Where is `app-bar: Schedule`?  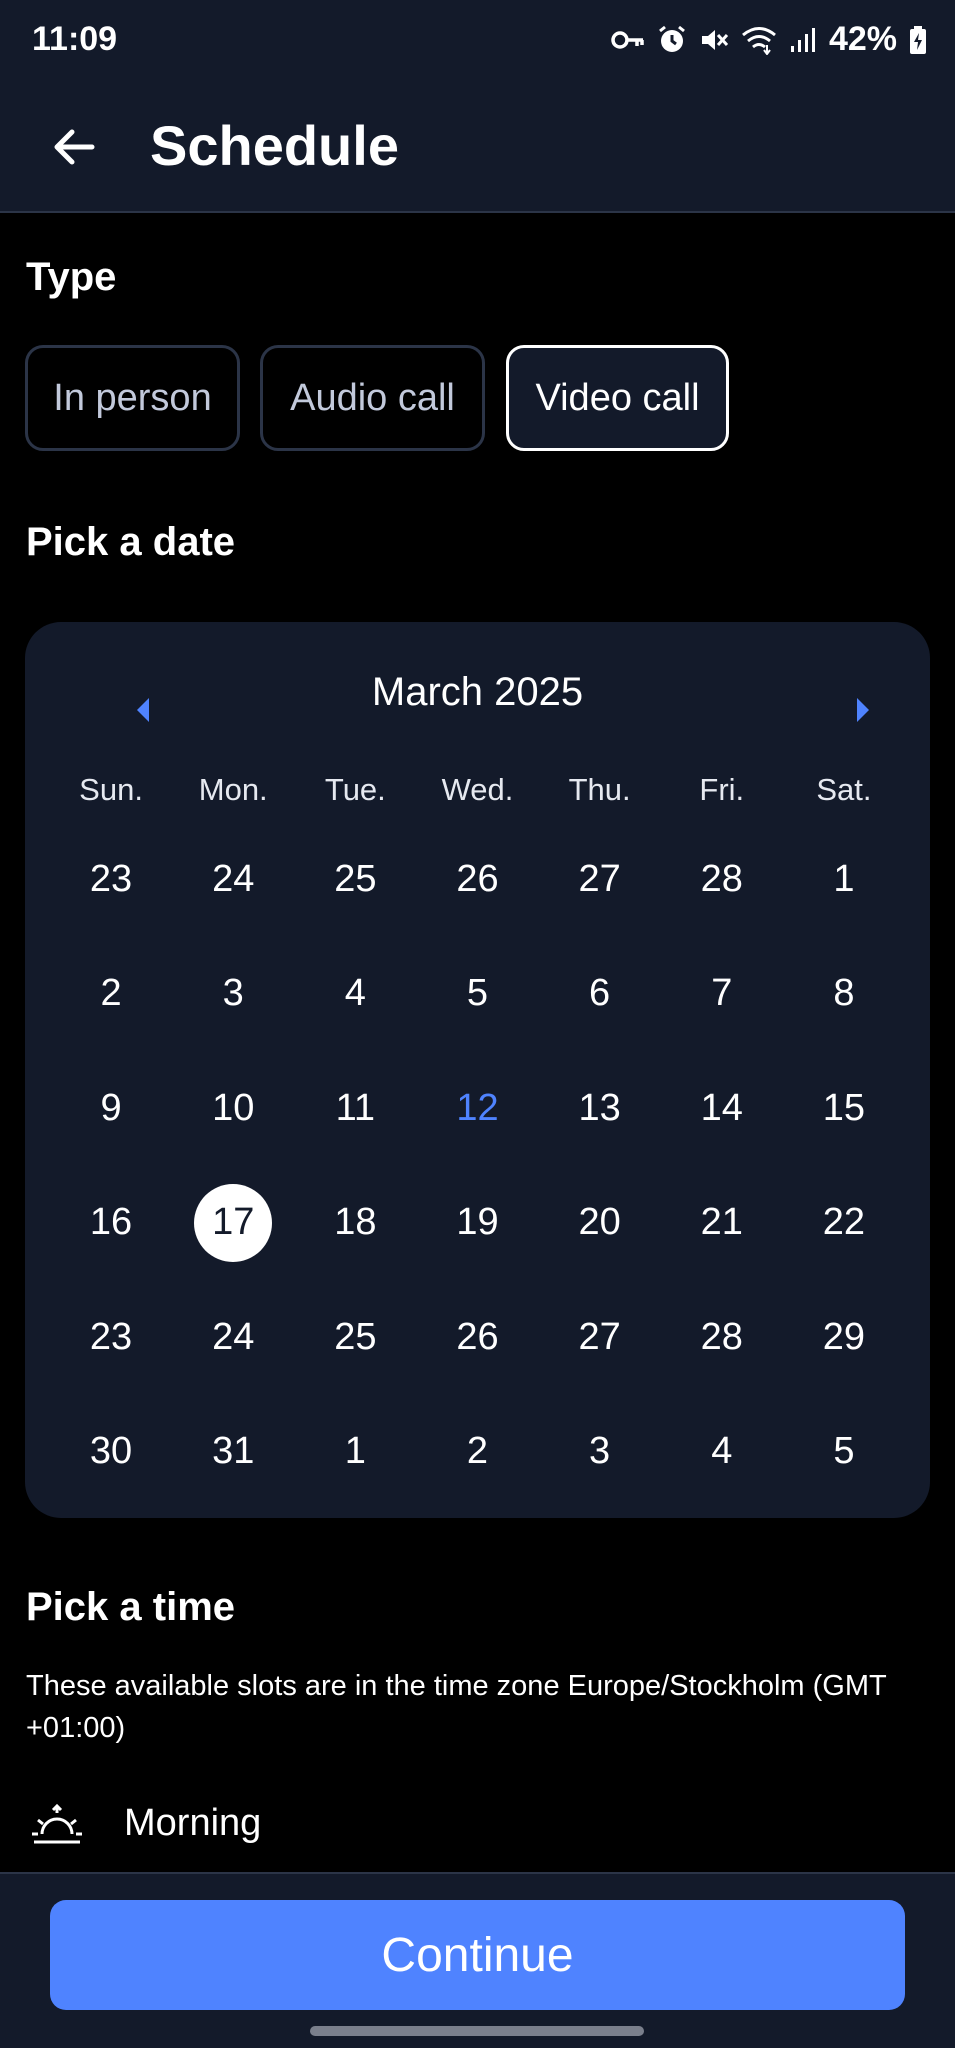 app-bar: Schedule is located at coordinates (477, 149).